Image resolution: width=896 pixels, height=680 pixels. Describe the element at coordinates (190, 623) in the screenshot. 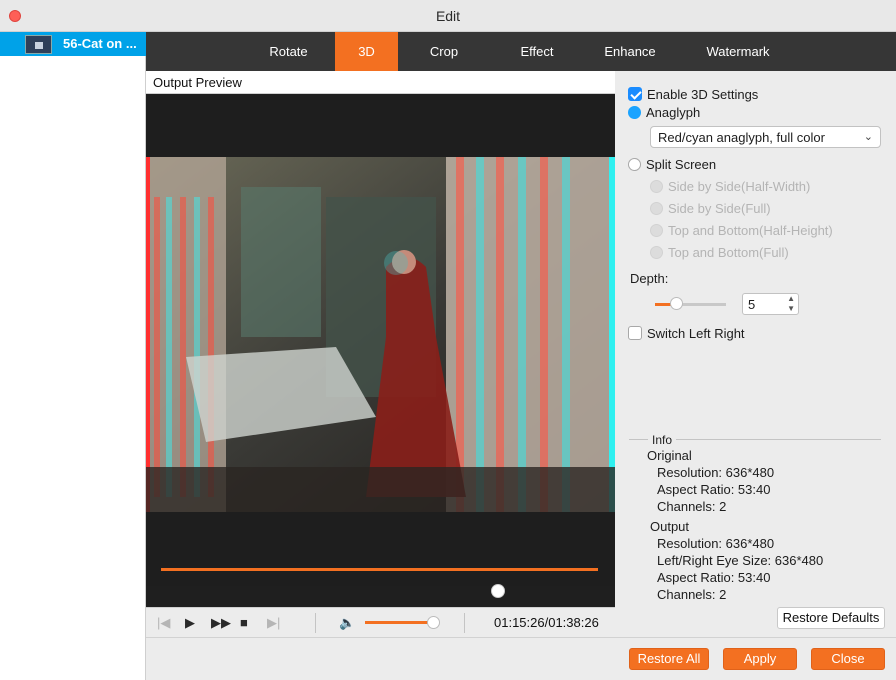

I see `play-icon: ▶` at that location.